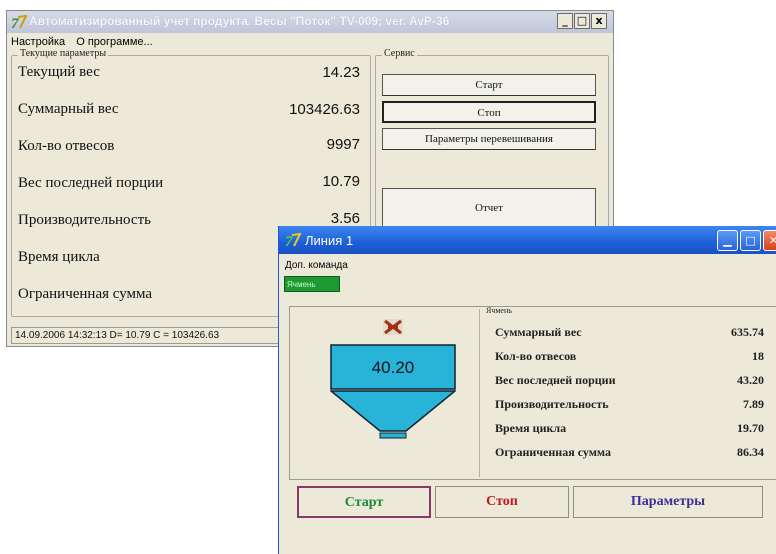 Image resolution: width=776 pixels, height=554 pixels. I want to click on stat-label-total-weight: Суммарный вес, so click(538, 332).